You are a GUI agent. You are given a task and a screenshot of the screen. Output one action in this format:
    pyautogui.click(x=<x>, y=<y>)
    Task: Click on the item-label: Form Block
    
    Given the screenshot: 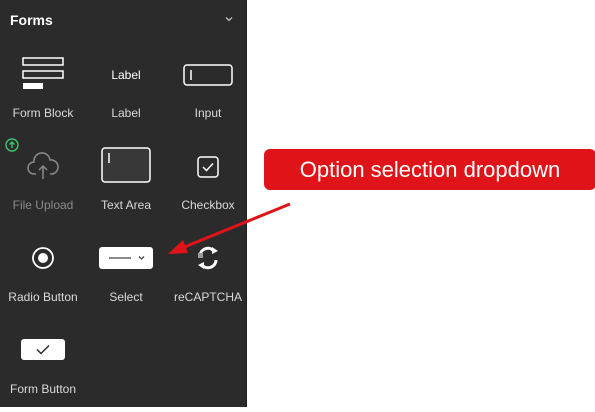 What is the action you would take?
    pyautogui.click(x=43, y=113)
    